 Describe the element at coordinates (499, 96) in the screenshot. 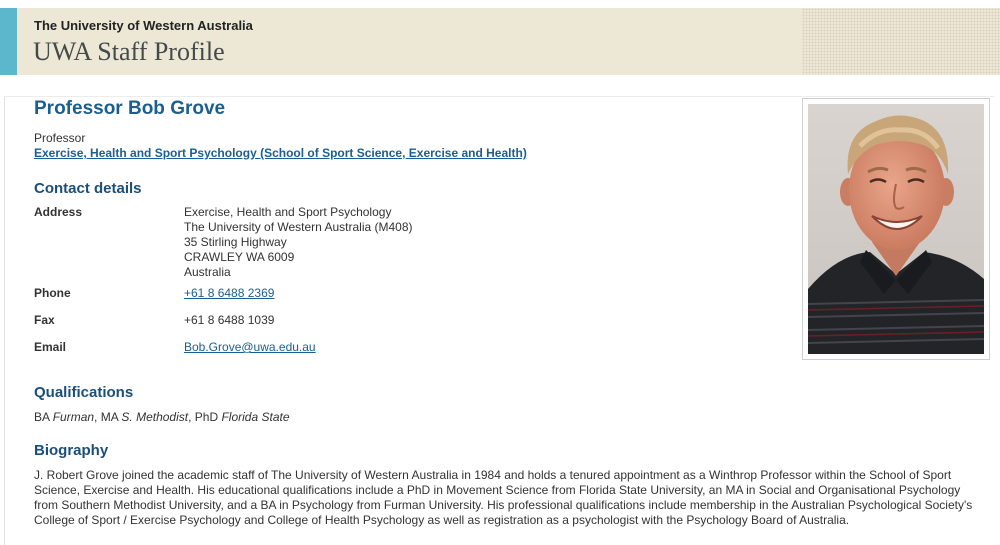

I see `content-top-border` at that location.